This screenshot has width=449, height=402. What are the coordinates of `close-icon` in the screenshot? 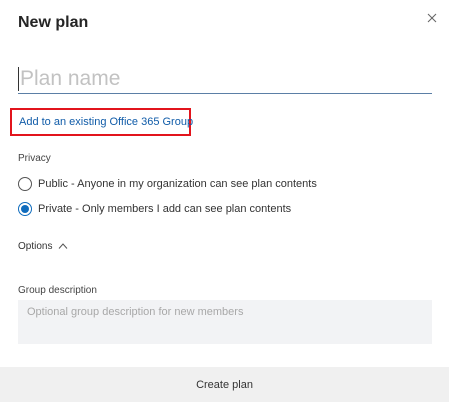 It's located at (432, 18).